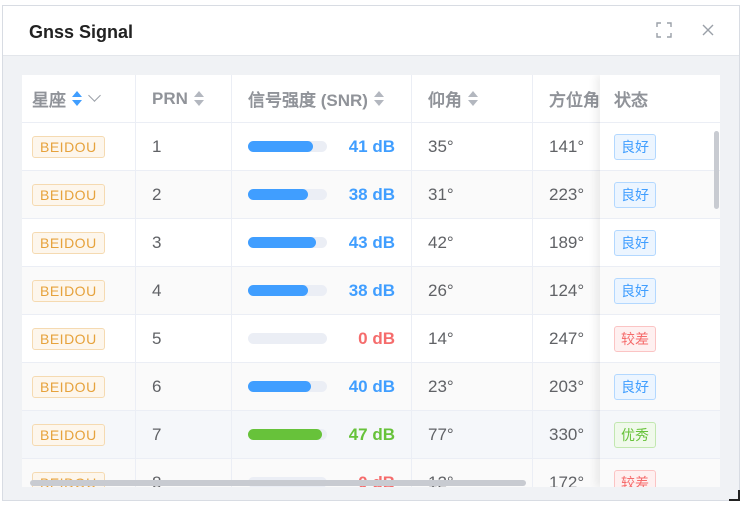  What do you see at coordinates (278, 483) in the screenshot?
I see `horizontal-scrollbar` at bounding box center [278, 483].